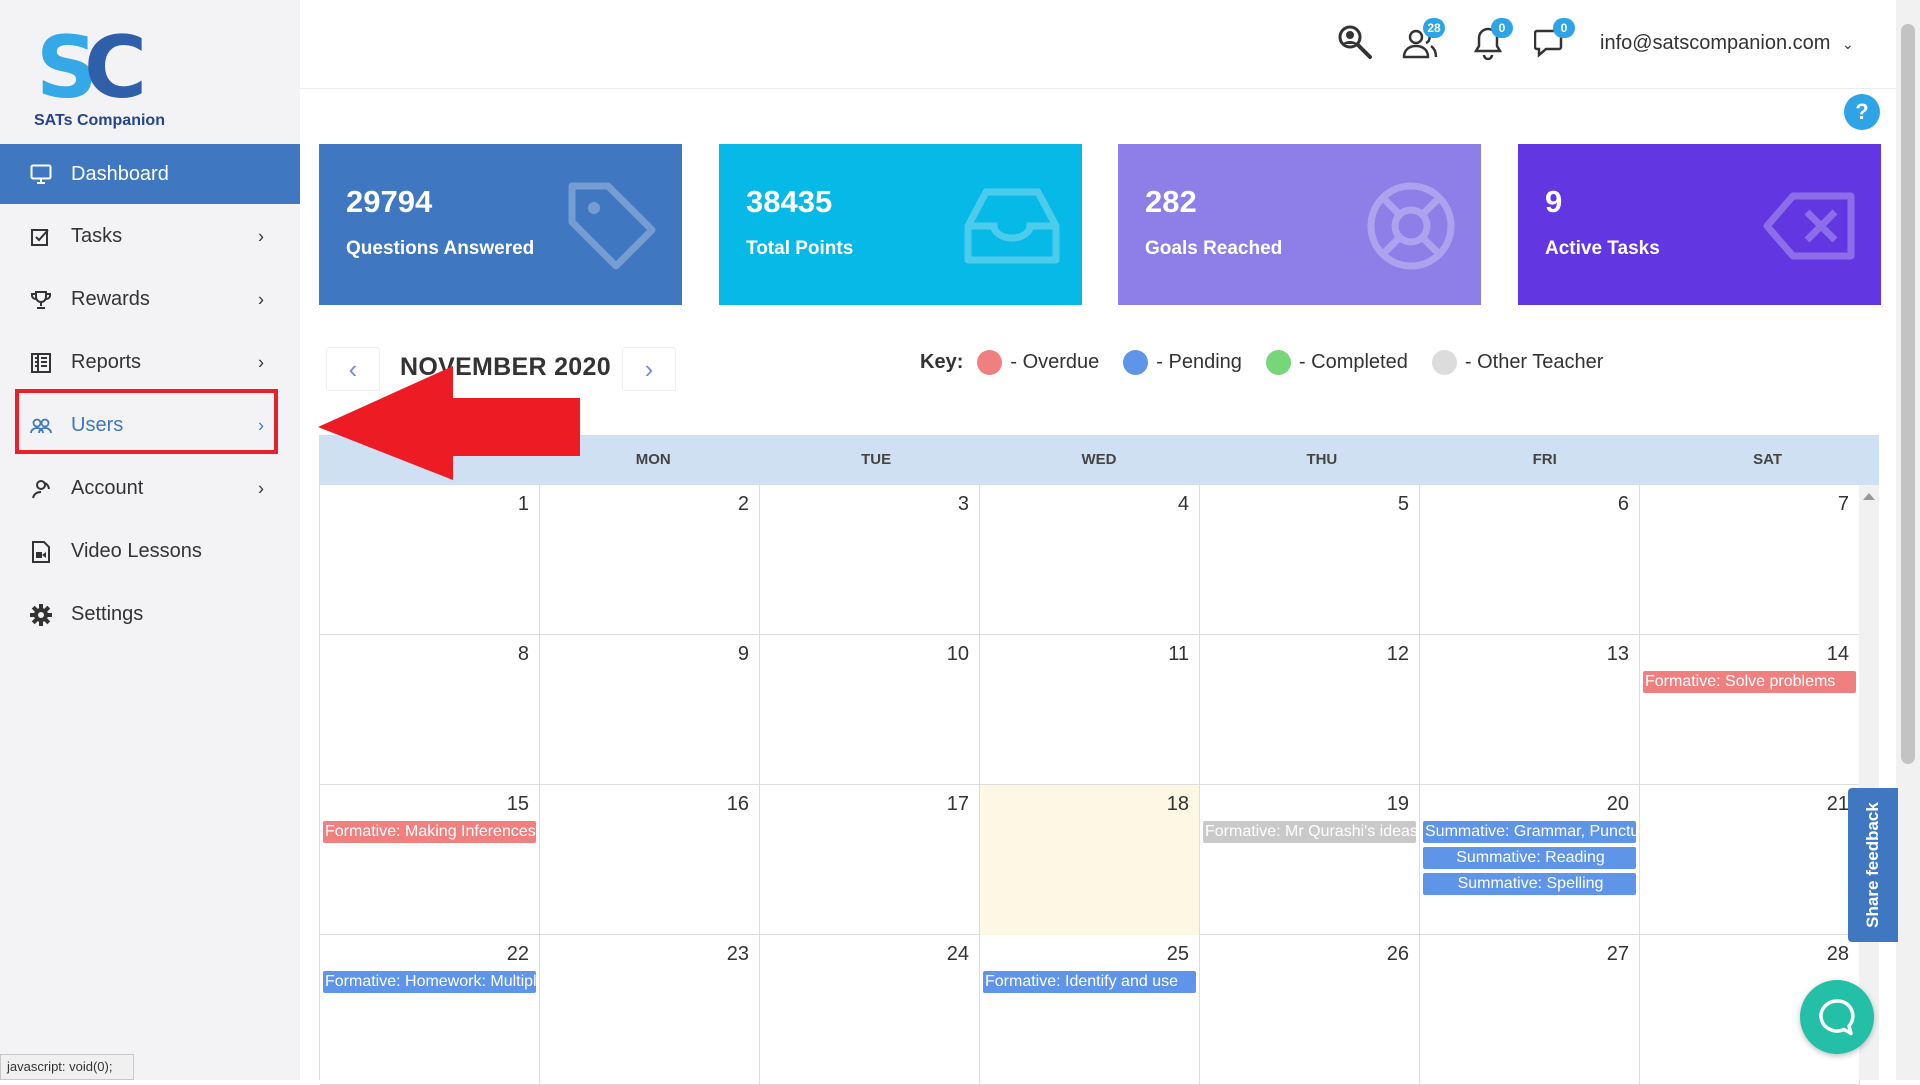 The width and height of the screenshot is (1920, 1085). I want to click on key-item-label: - Pending, so click(1199, 362).